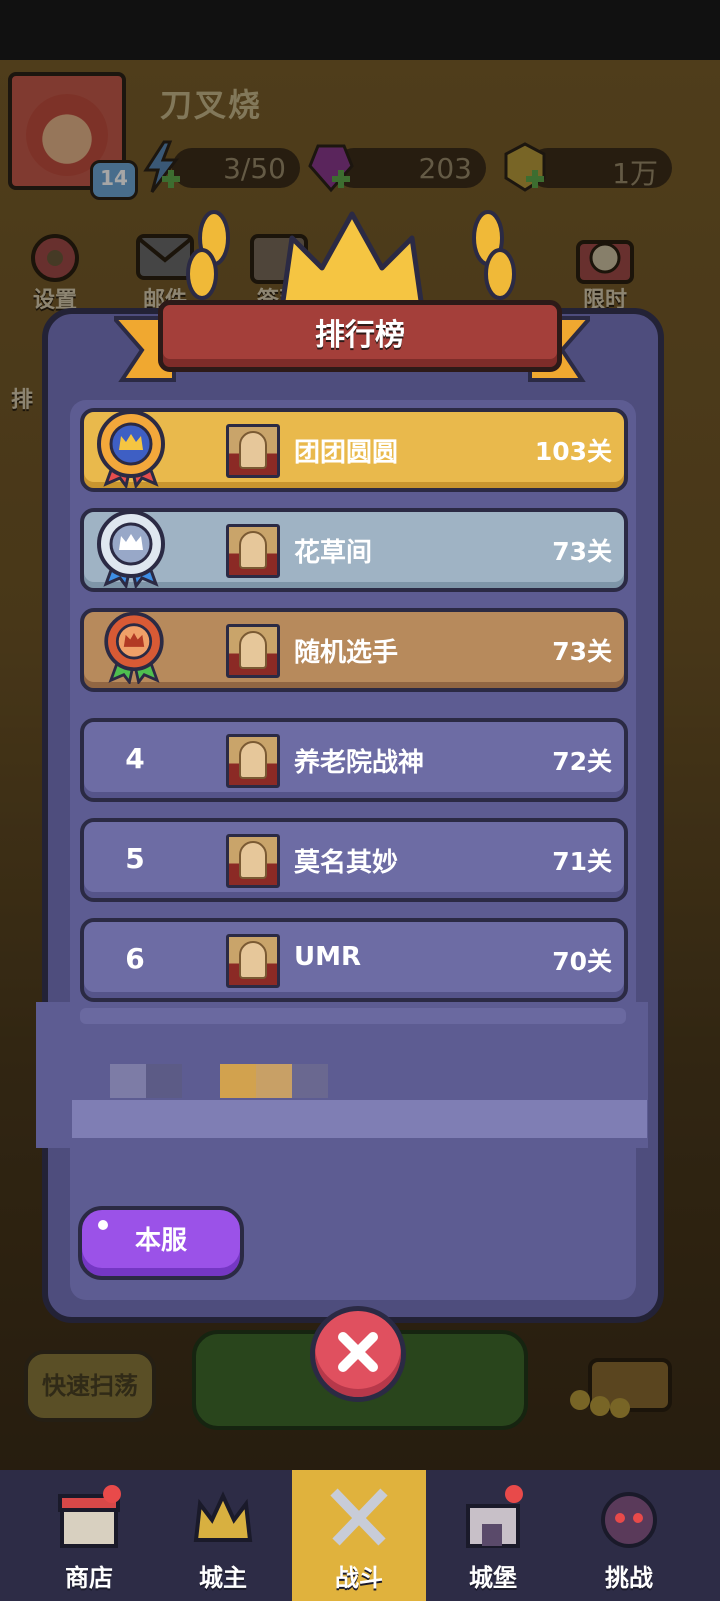 This screenshot has height=1601, width=720. I want to click on leaderboard-row: 4 养老院战神 72关, so click(354, 760).